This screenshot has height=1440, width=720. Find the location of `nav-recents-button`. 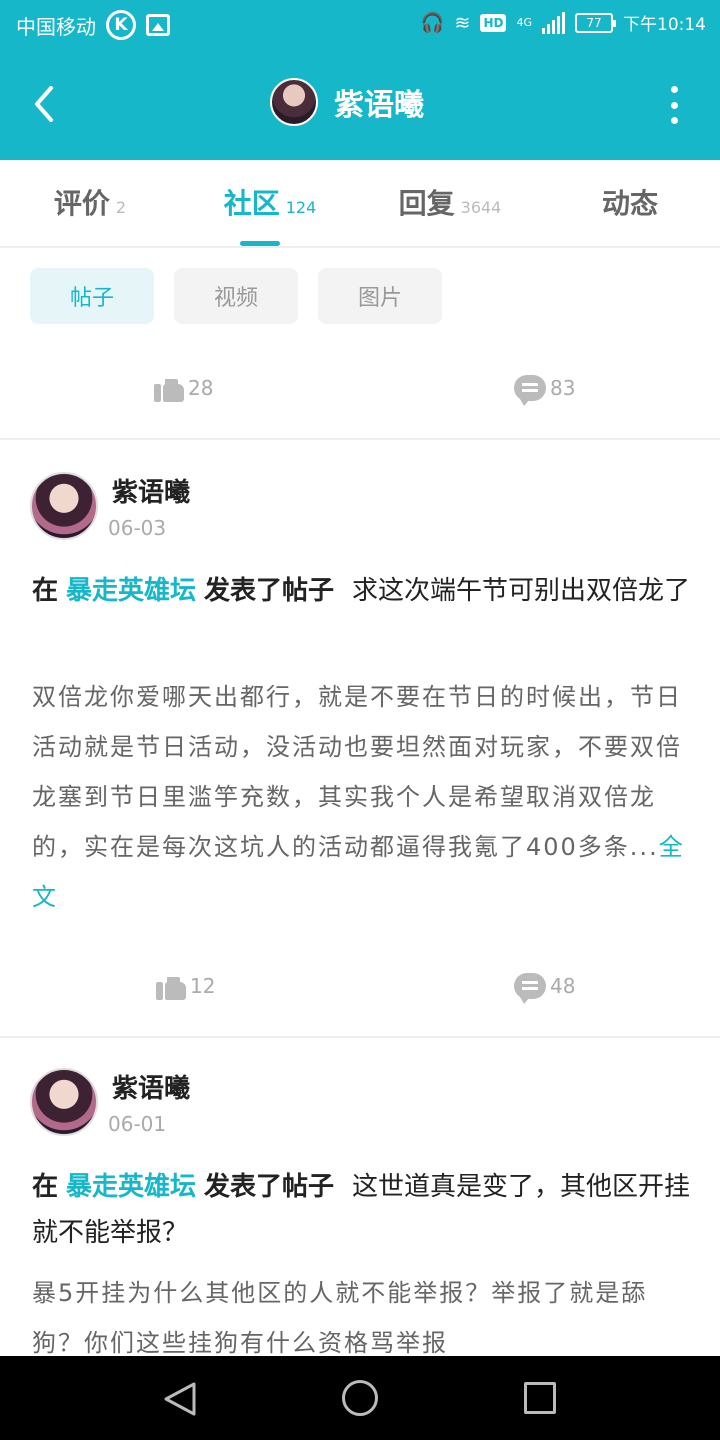

nav-recents-button is located at coordinates (540, 1398).